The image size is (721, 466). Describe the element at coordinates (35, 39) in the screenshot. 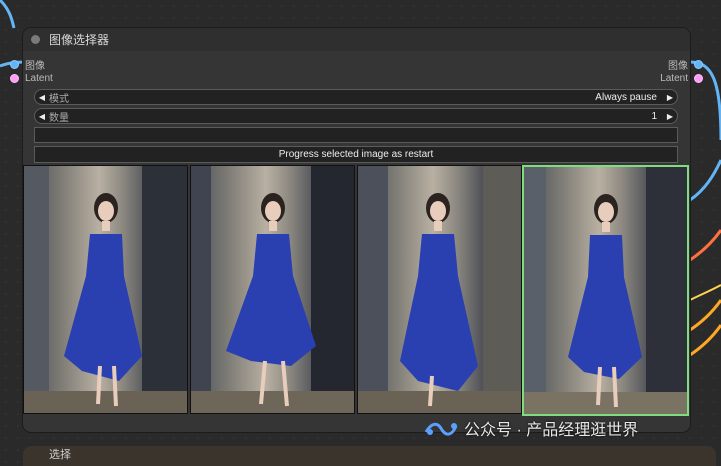

I see `collapse-dot-icon` at that location.